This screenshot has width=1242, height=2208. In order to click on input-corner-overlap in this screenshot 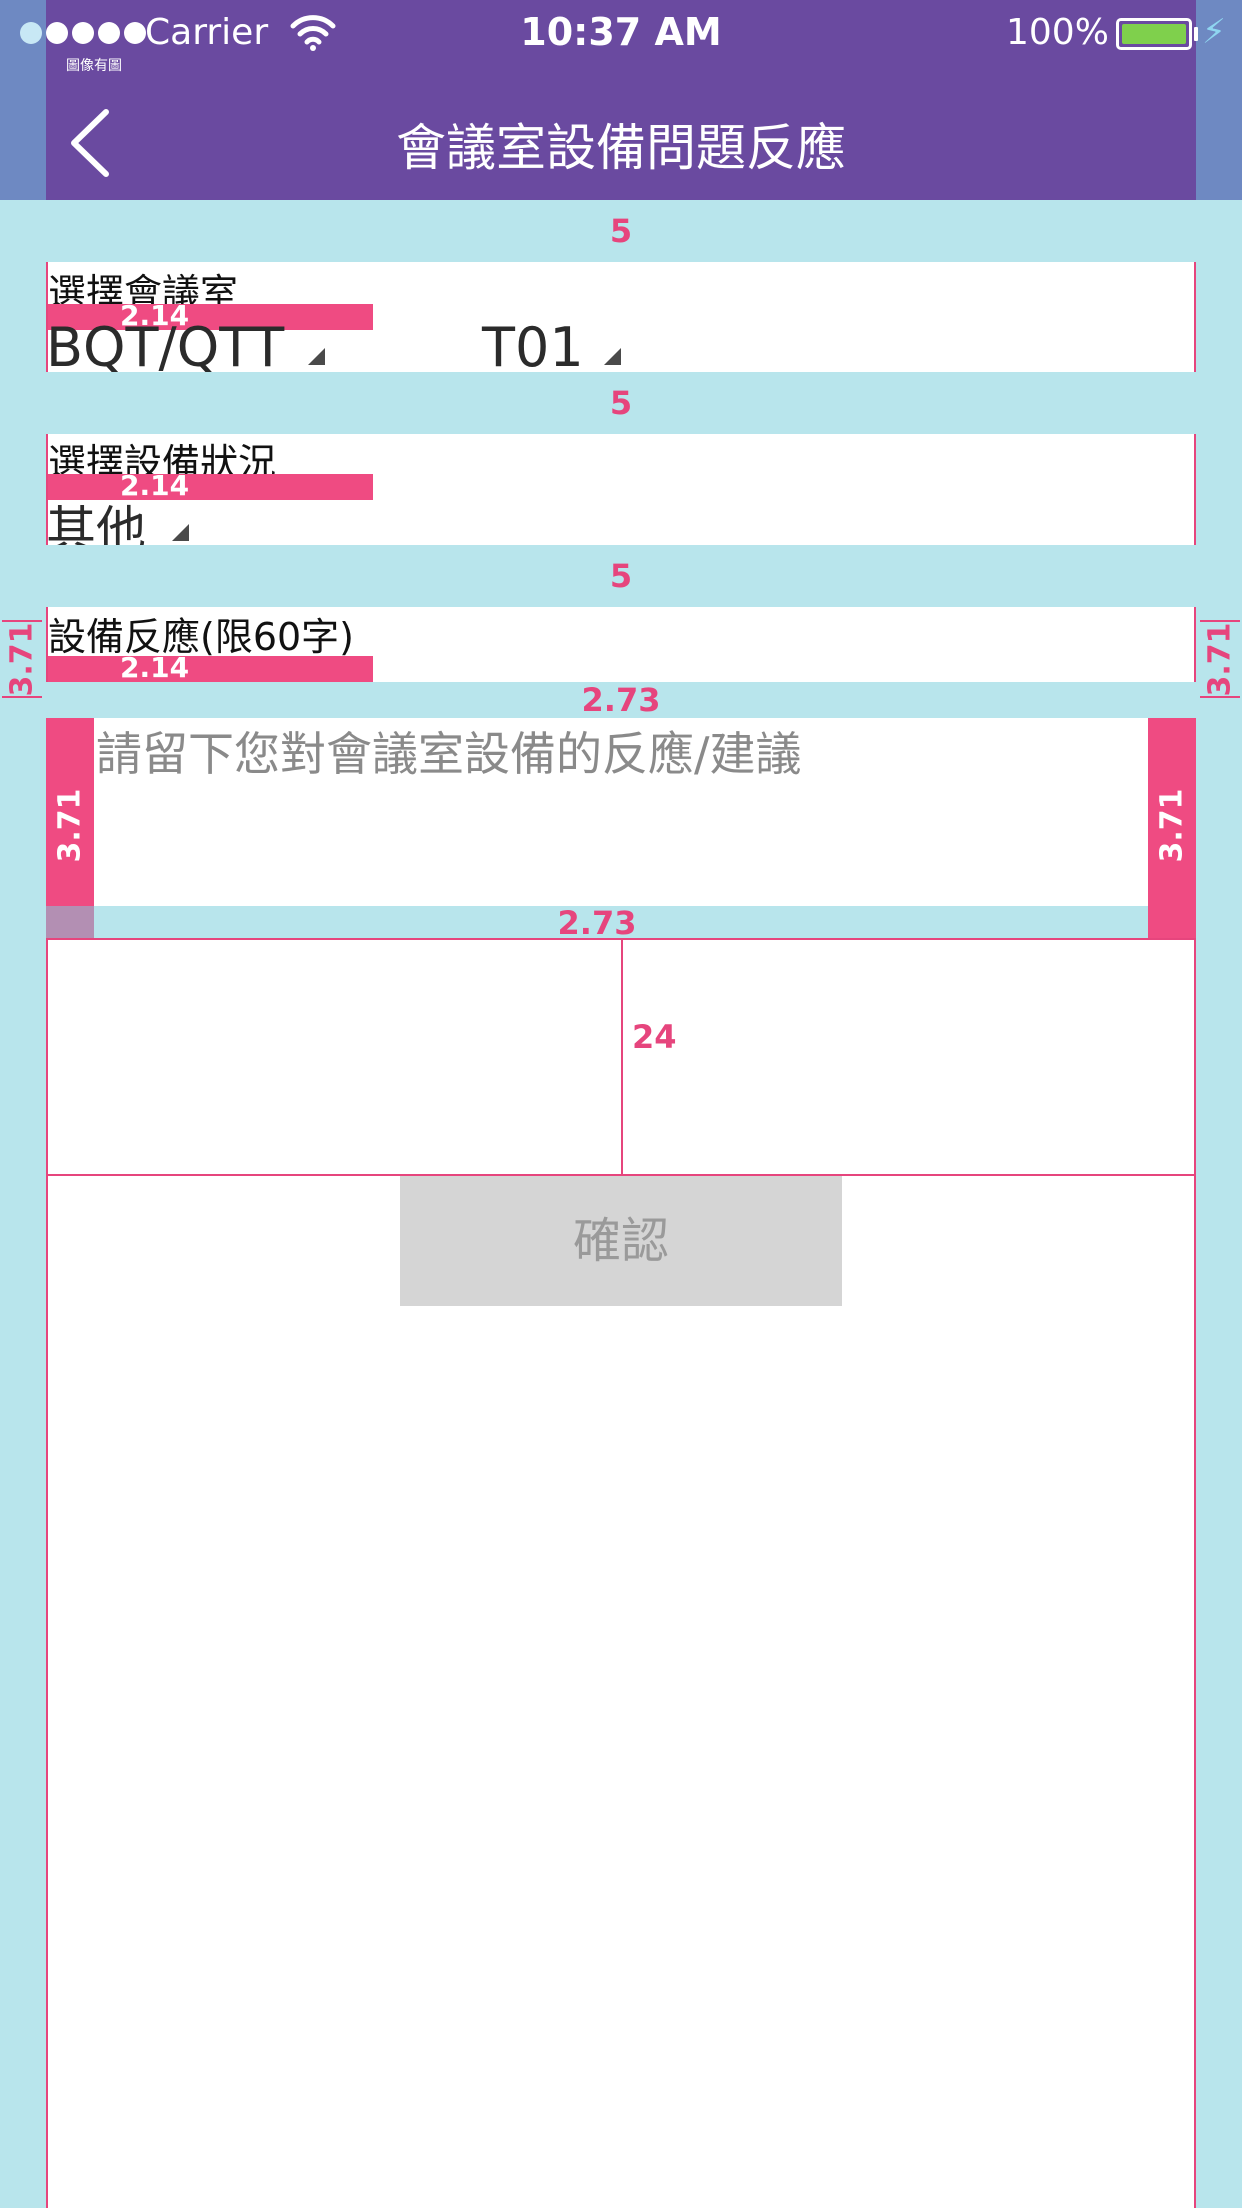, I will do `click(70, 923)`.